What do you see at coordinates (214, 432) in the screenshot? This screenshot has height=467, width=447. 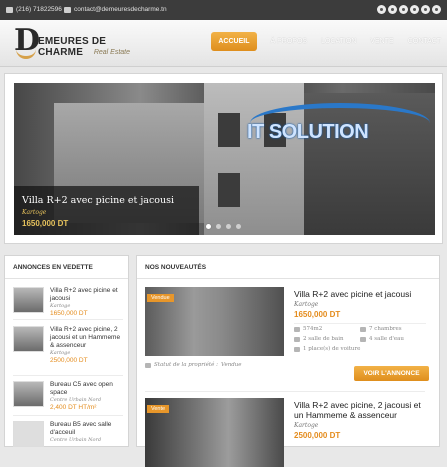 I see `listing-image: Vente` at bounding box center [214, 432].